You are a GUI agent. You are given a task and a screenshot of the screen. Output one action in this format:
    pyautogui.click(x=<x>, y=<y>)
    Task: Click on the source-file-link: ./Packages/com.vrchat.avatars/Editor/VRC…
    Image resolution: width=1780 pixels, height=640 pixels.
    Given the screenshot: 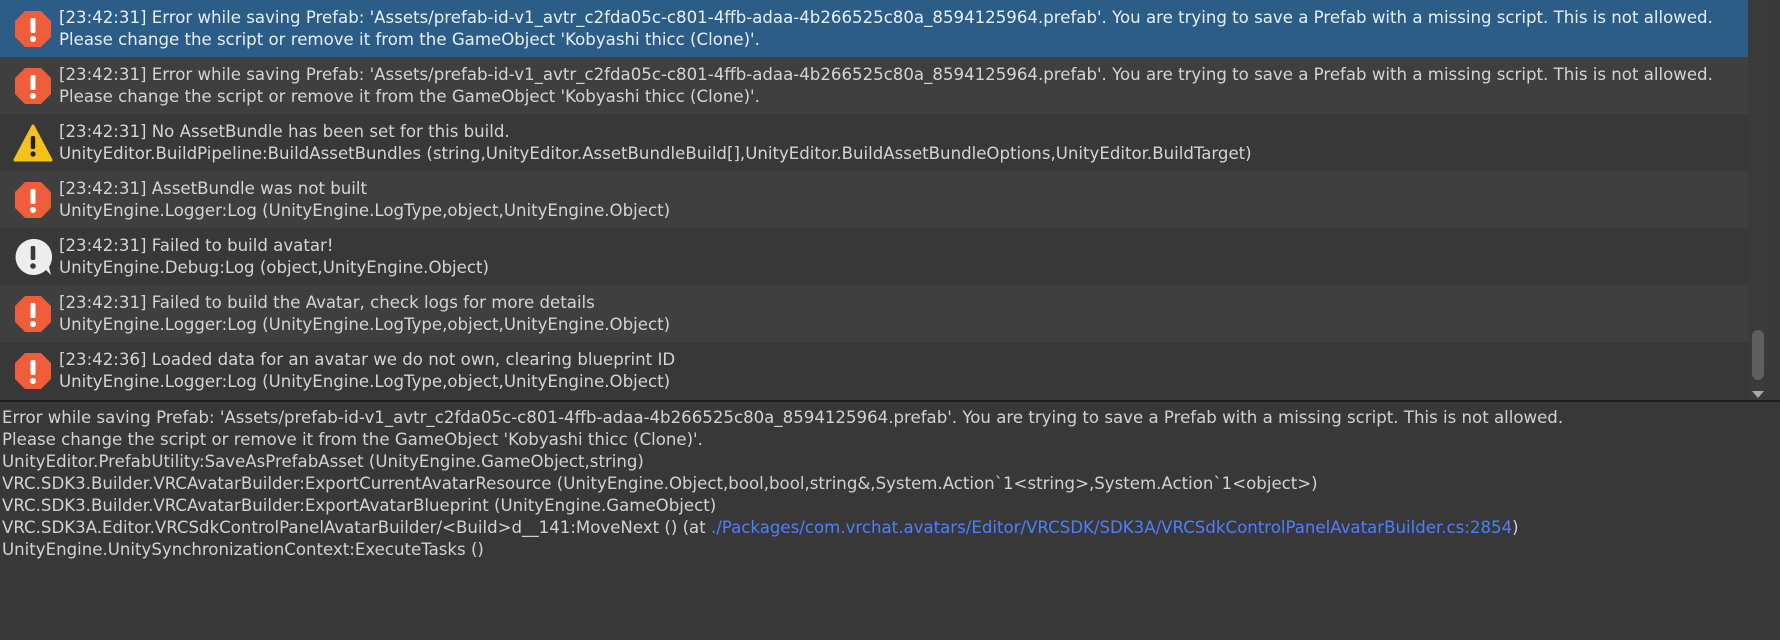 What is the action you would take?
    pyautogui.click(x=1111, y=527)
    